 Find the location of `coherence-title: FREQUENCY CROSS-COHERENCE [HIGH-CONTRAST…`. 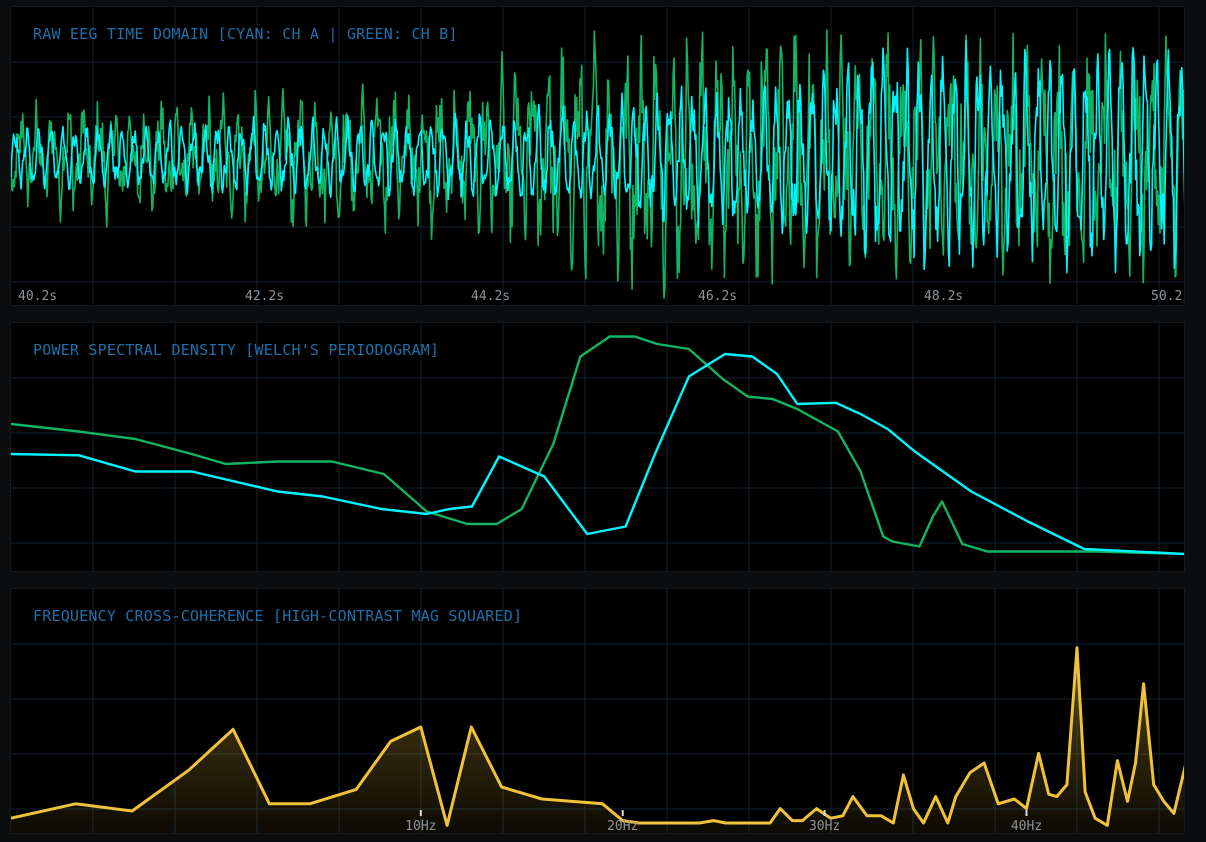

coherence-title: FREQUENCY CROSS-COHERENCE [HIGH-CONTRAST… is located at coordinates (278, 616).